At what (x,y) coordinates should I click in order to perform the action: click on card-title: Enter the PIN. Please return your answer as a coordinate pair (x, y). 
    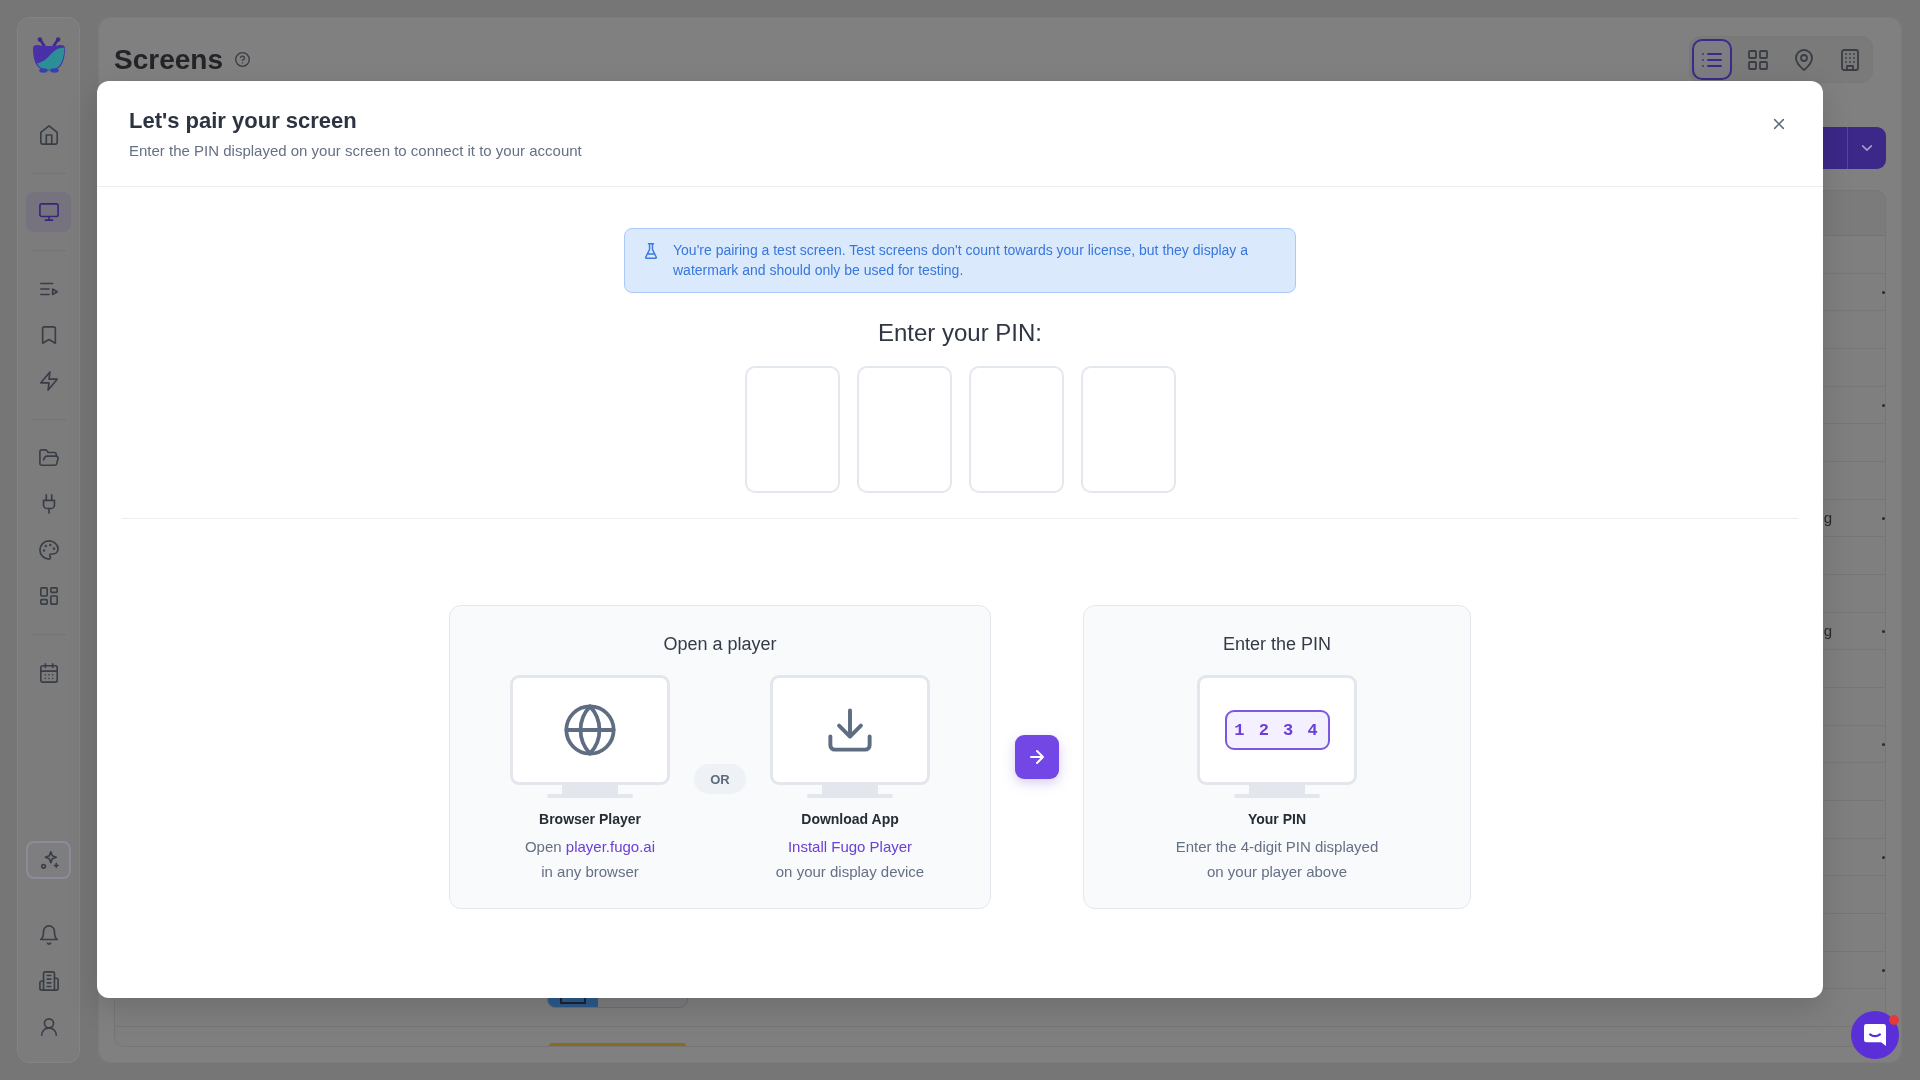
    Looking at the image, I should click on (1277, 644).